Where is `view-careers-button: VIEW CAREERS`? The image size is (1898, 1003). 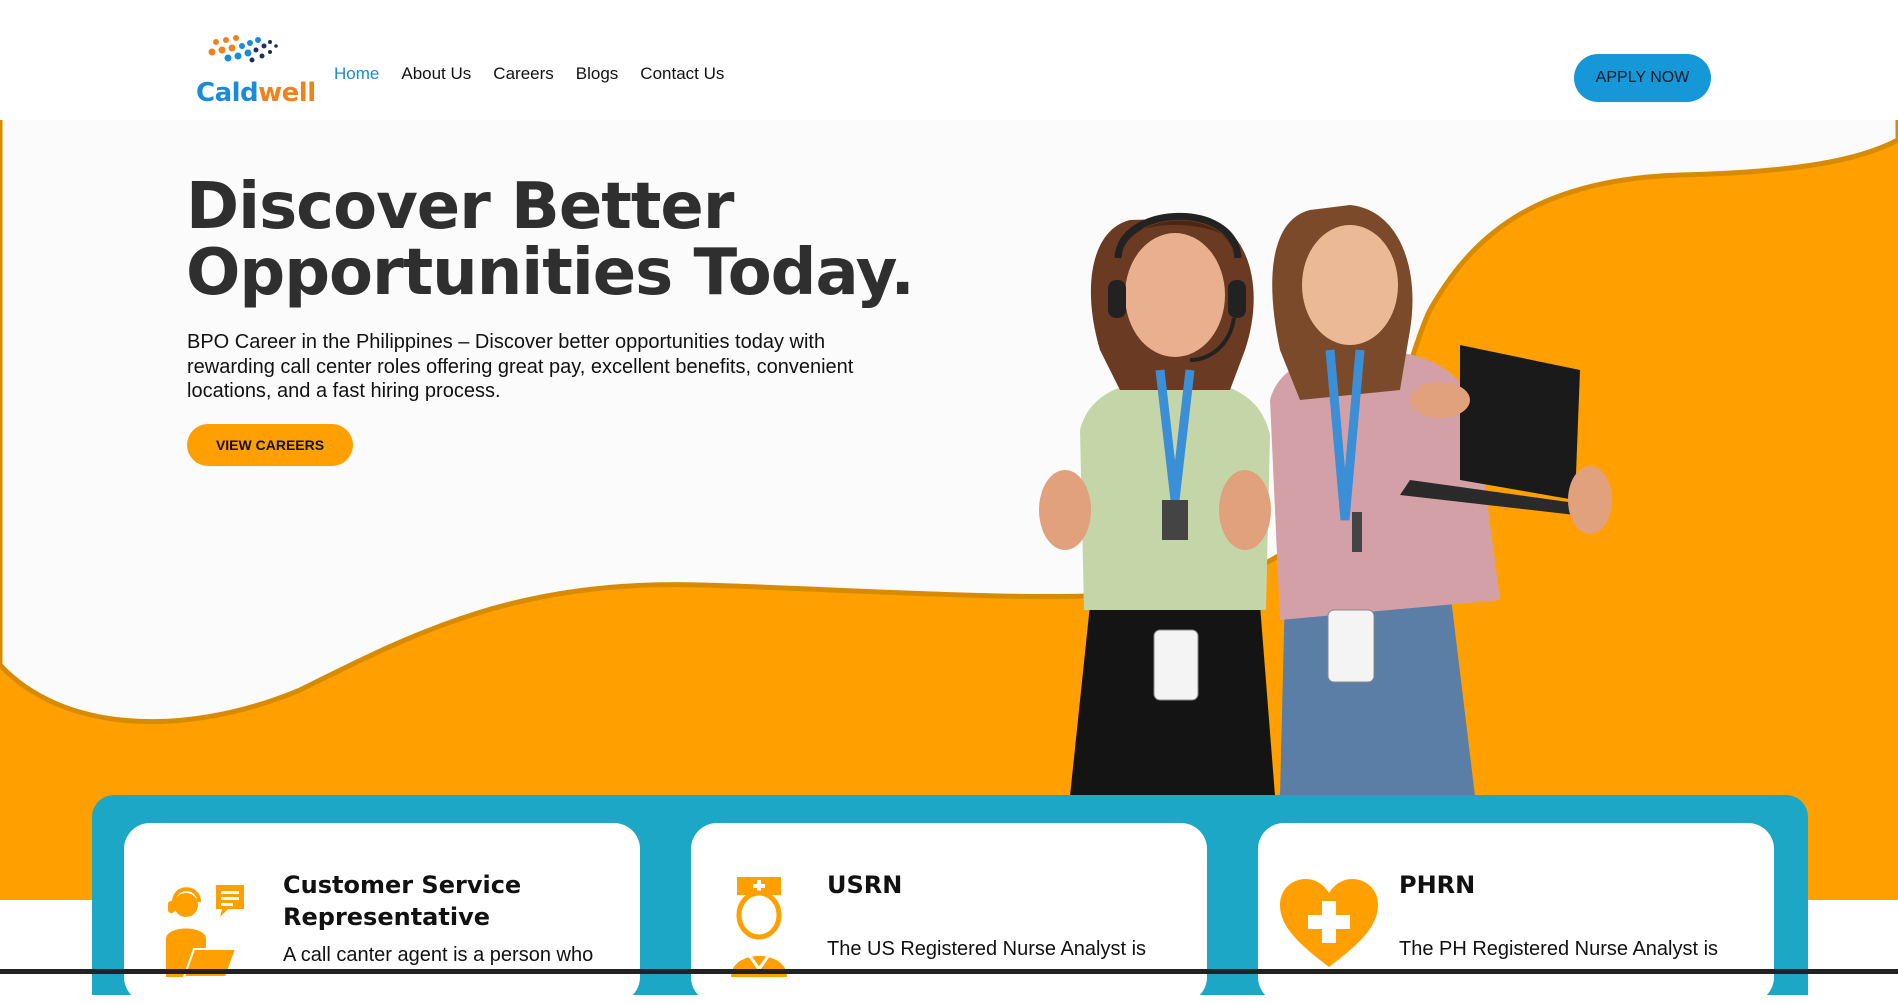 view-careers-button: VIEW CAREERS is located at coordinates (270, 445).